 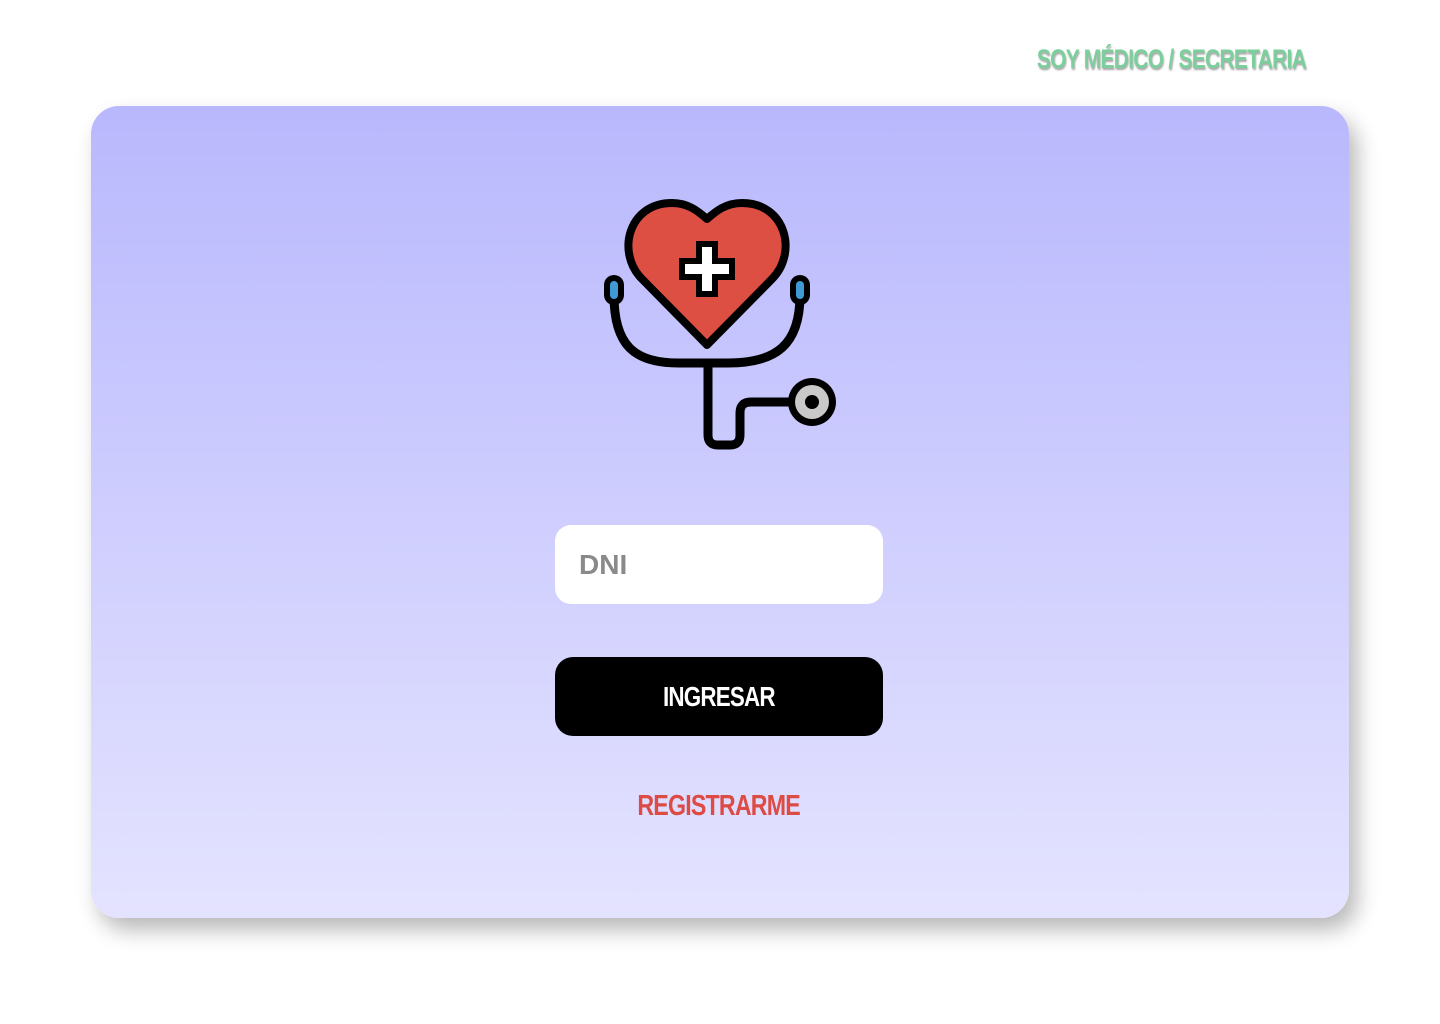 What do you see at coordinates (720, 324) in the screenshot?
I see `heart-stethoscope-icon` at bounding box center [720, 324].